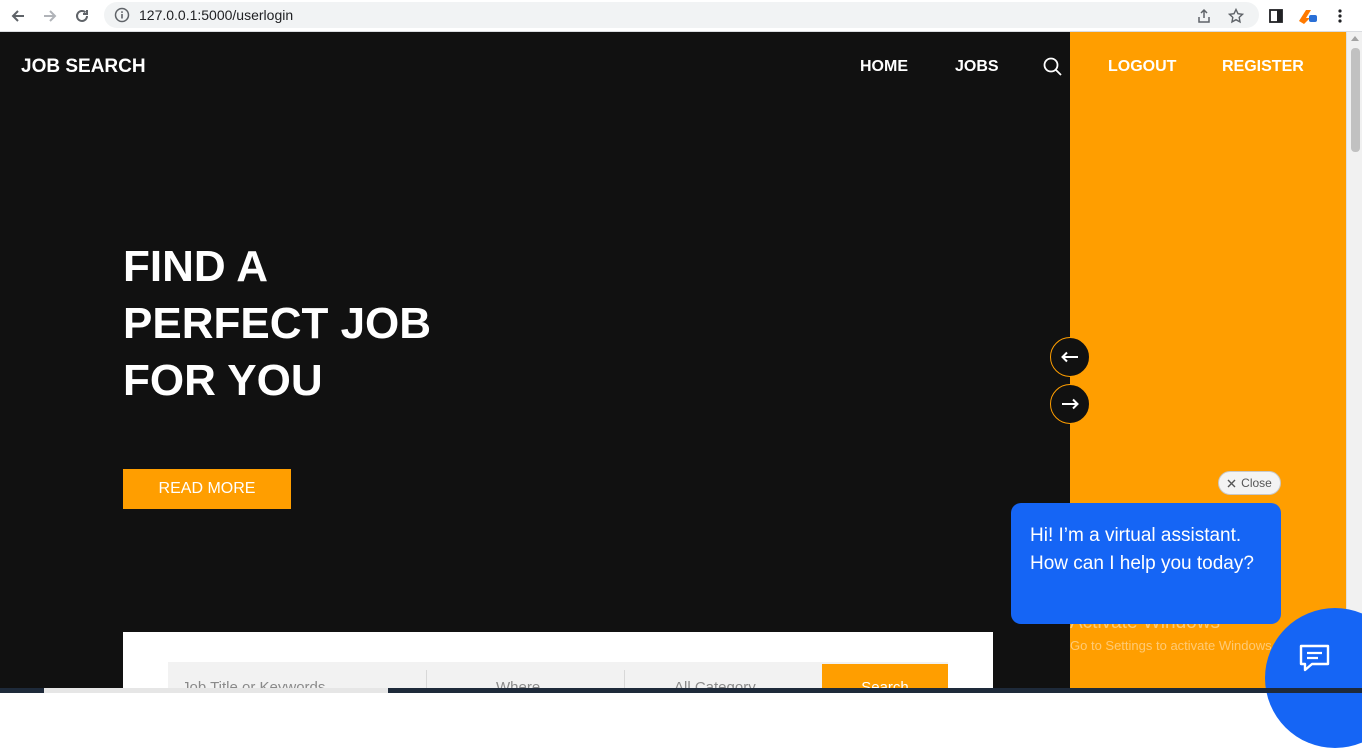 The width and height of the screenshot is (1362, 748). I want to click on browser-toolbar: 127.0.0.1:5000/userlogin, so click(681, 16).